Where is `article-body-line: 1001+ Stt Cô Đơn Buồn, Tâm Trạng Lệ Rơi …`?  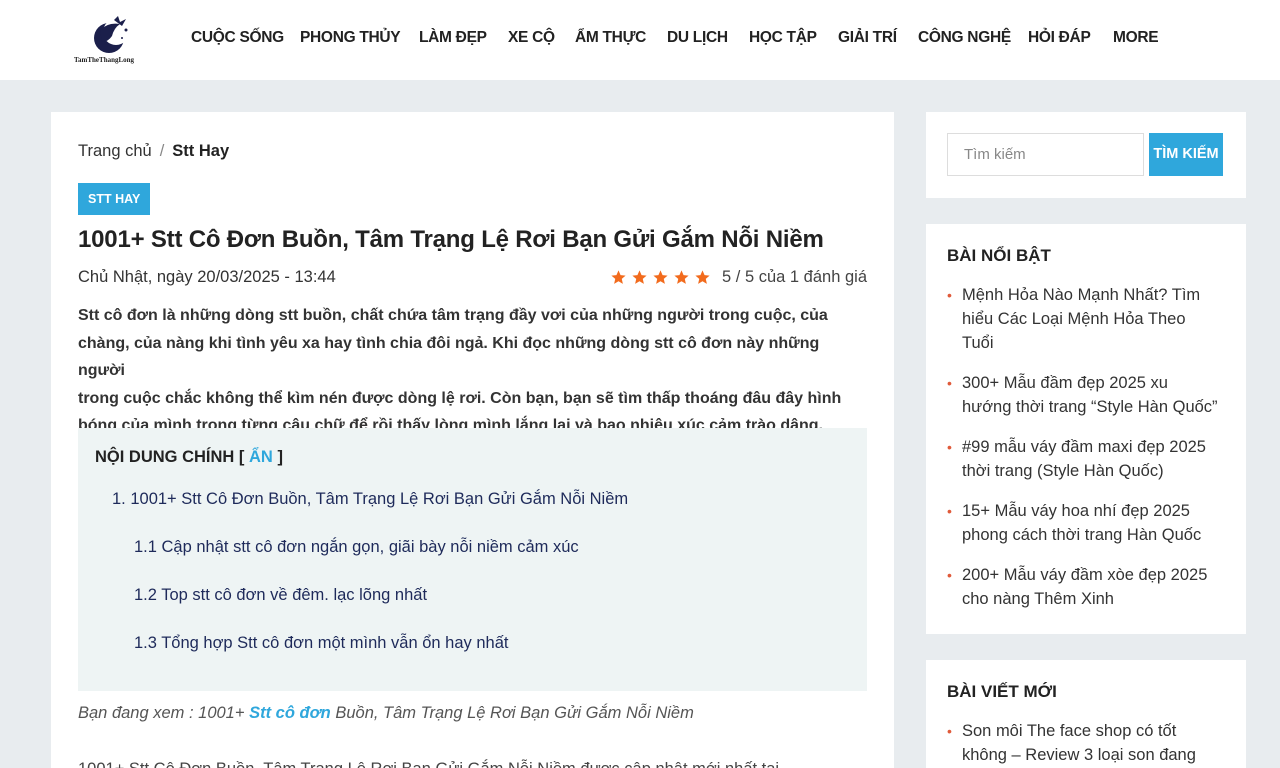
article-body-line: 1001+ Stt Cô Đơn Buồn, Tâm Trạng Lệ Rơi … is located at coordinates (428, 764).